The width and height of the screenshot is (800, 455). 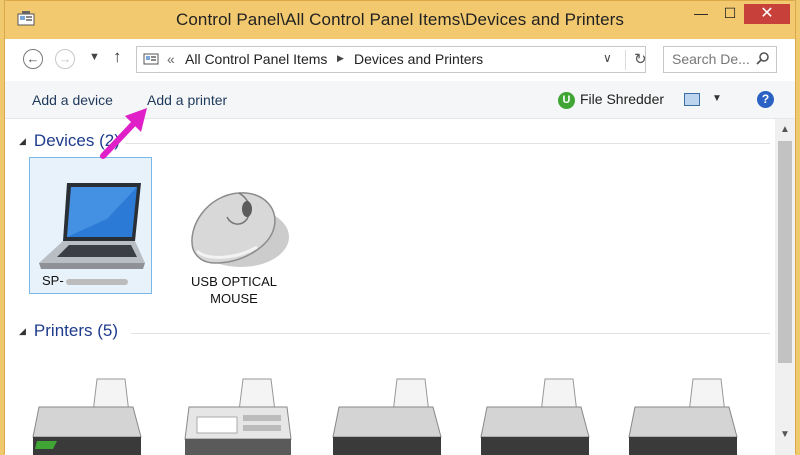 I want to click on scroll-up-icon: ▲, so click(x=785, y=129).